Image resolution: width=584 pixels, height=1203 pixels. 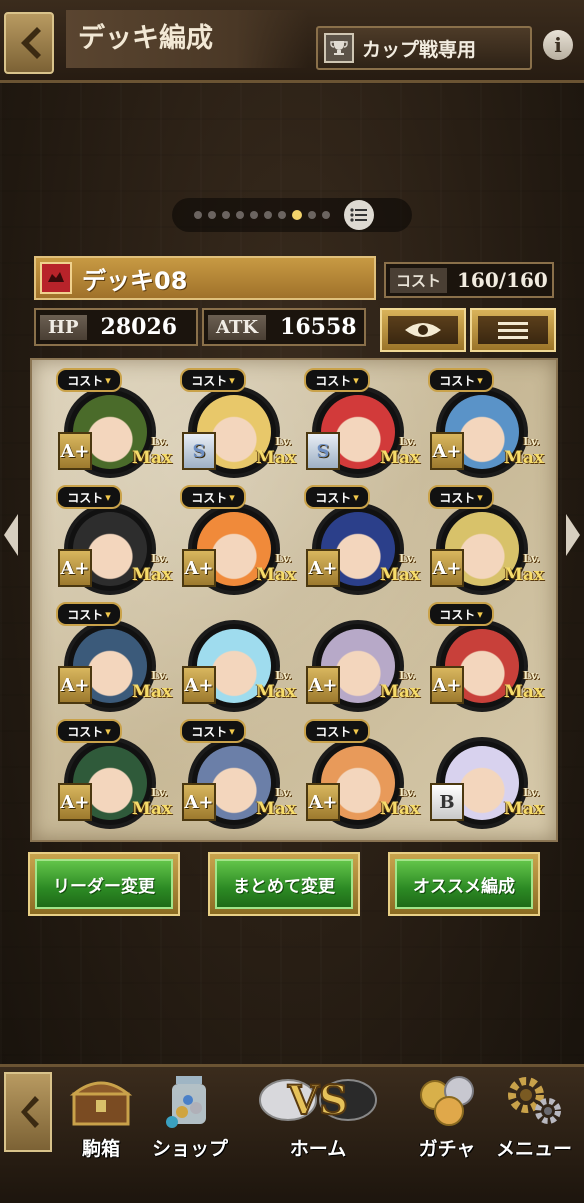 What do you see at coordinates (237, 327) in the screenshot?
I see `atk-tag: ATK` at bounding box center [237, 327].